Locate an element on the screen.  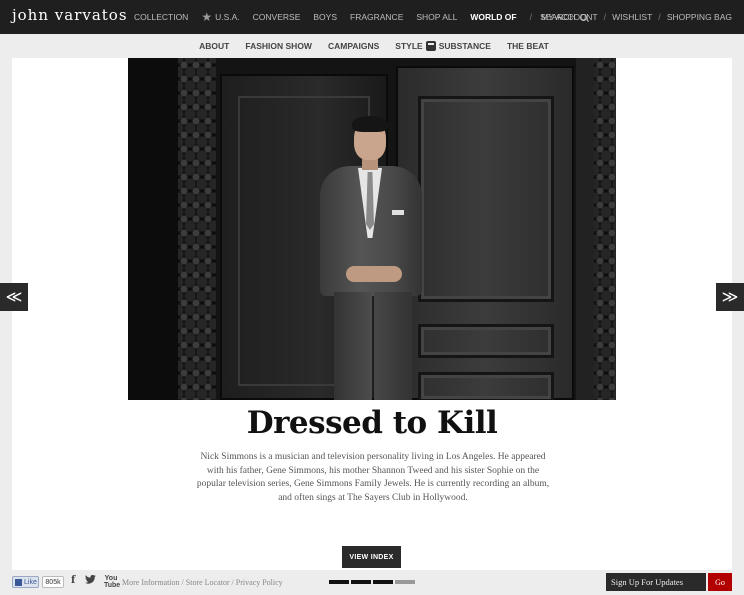
subnav-style-substance: STYLE SUBSTANCE is located at coordinates (443, 46).